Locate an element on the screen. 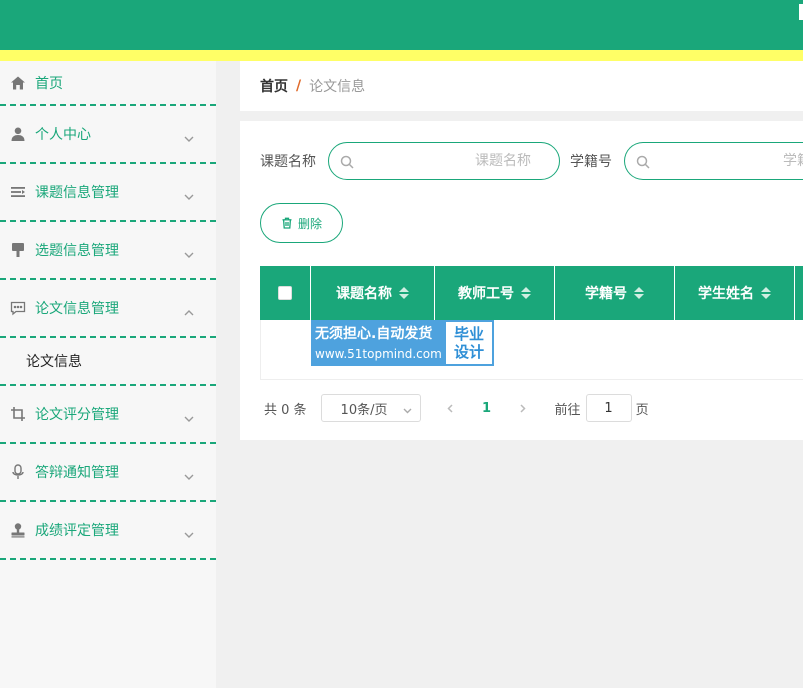 The height and width of the screenshot is (688, 803). user-icon is located at coordinates (18, 134).